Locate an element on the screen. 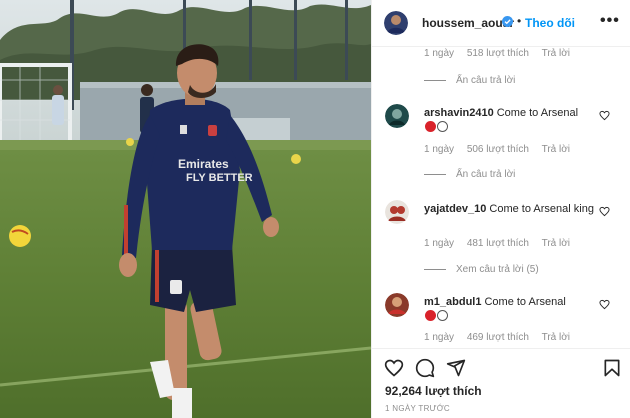 This screenshot has height=418, width=630. shirt-sponsor-text: Emirates is located at coordinates (203, 164).